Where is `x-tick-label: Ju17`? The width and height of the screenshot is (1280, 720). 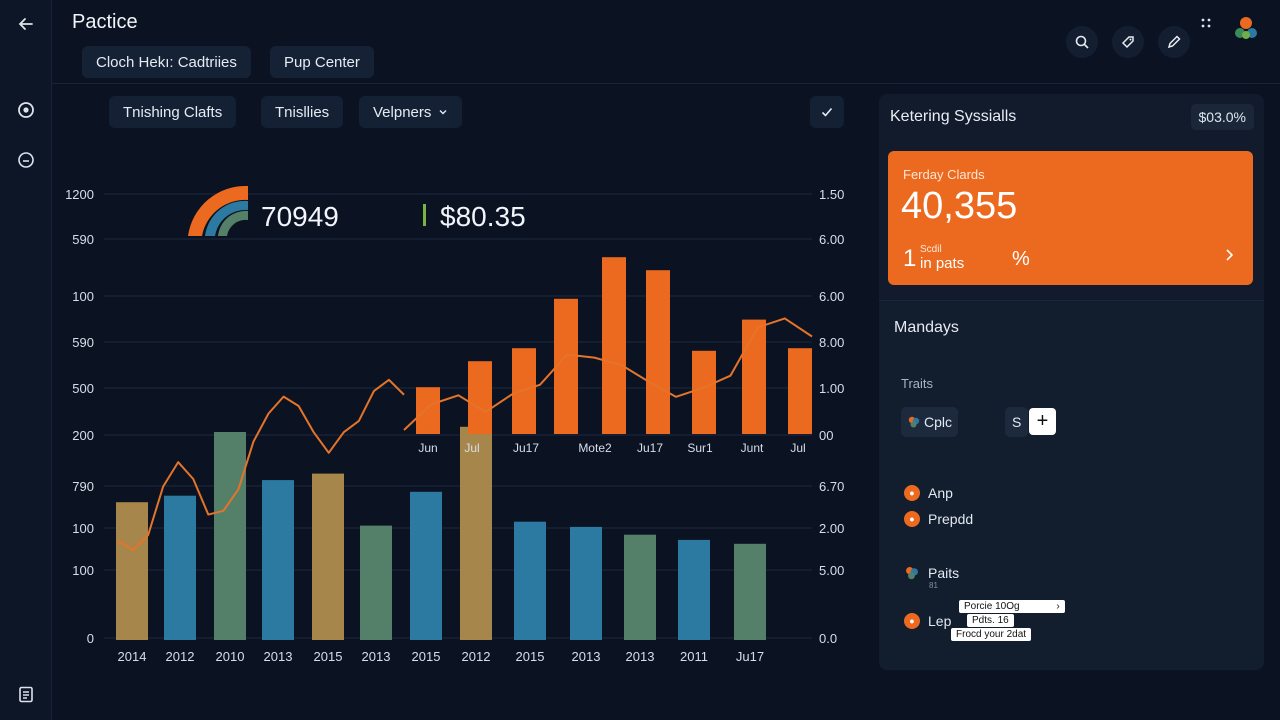 x-tick-label: Ju17 is located at coordinates (750, 656).